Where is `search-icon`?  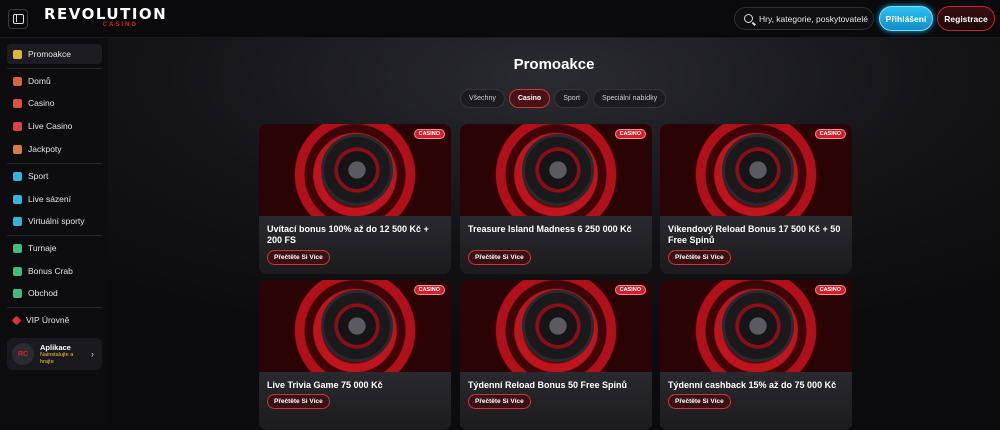
search-icon is located at coordinates (748, 18).